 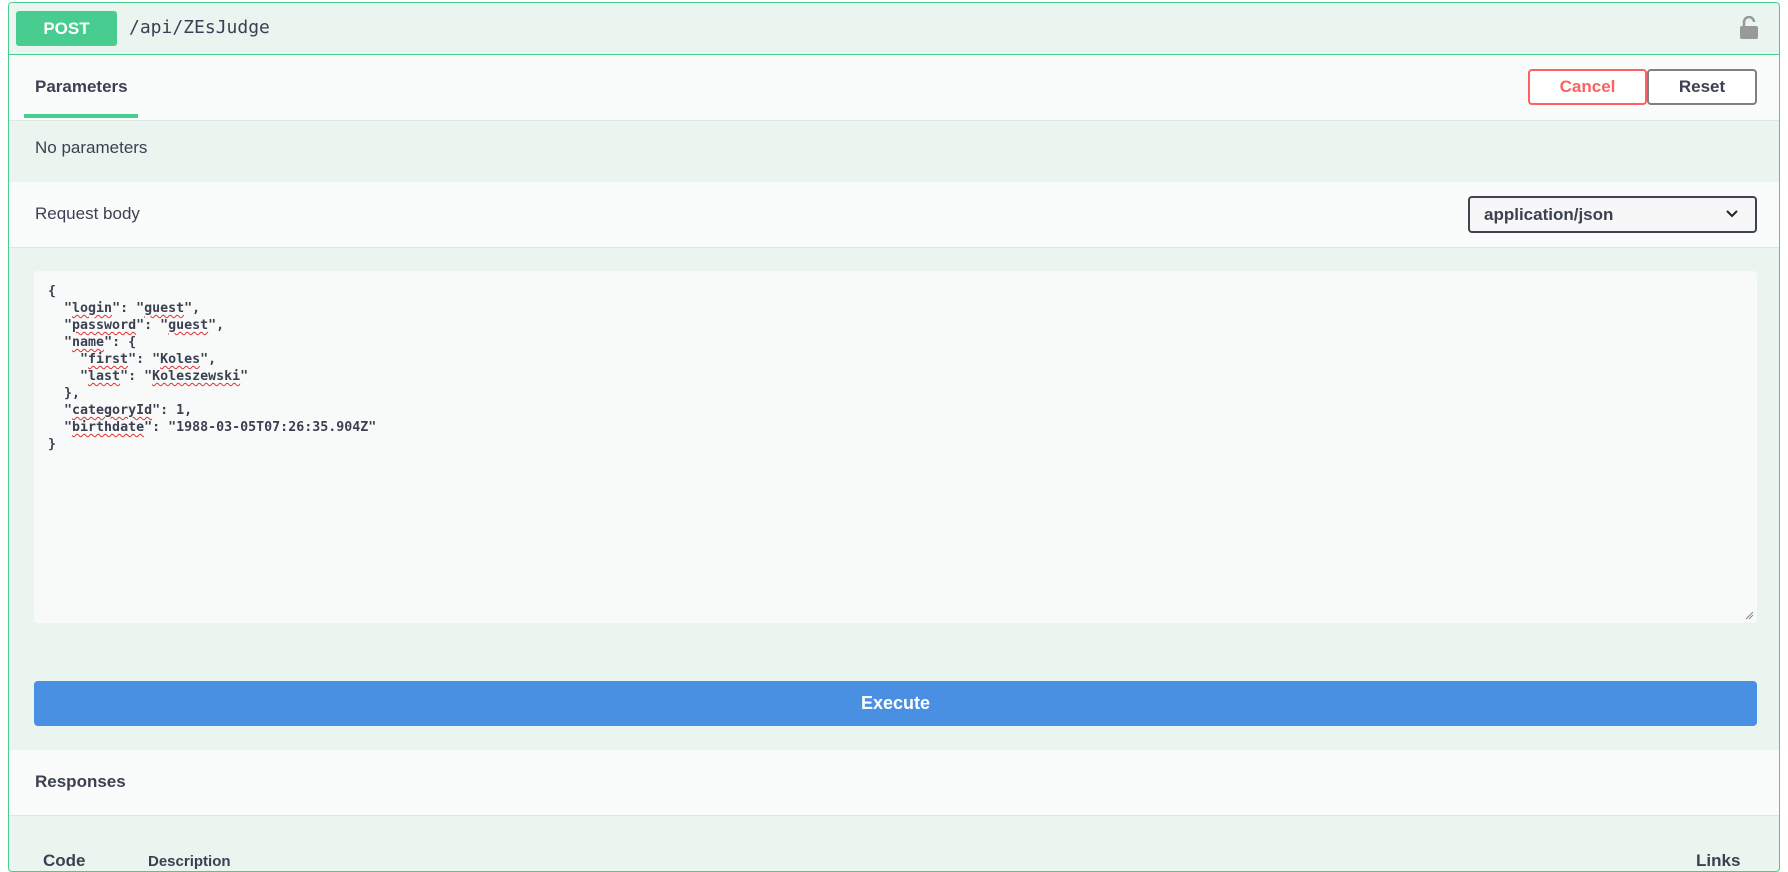 What do you see at coordinates (148, 376) in the screenshot?
I see `json-line: "last": "Koleszewski"` at bounding box center [148, 376].